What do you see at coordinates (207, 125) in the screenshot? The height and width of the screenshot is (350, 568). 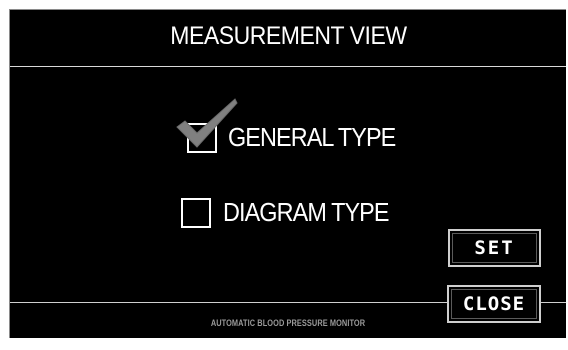 I see `general-type-checkbox` at bounding box center [207, 125].